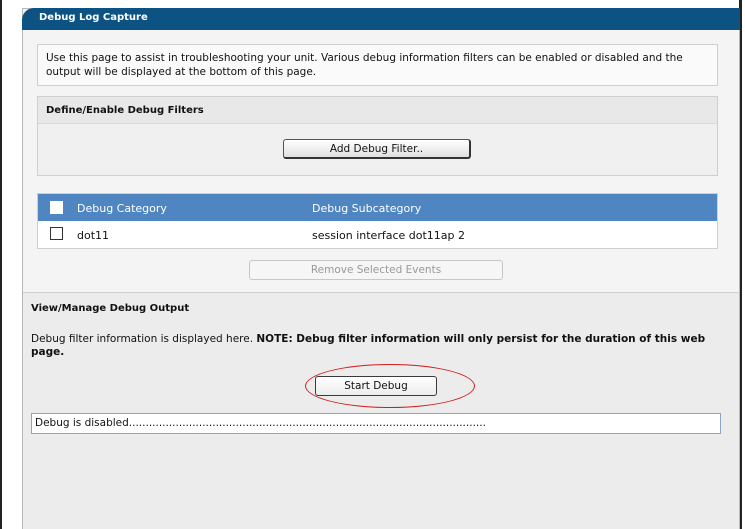 Image resolution: width=745 pixels, height=529 pixels. I want to click on start-debug-button: Start Debug, so click(376, 386).